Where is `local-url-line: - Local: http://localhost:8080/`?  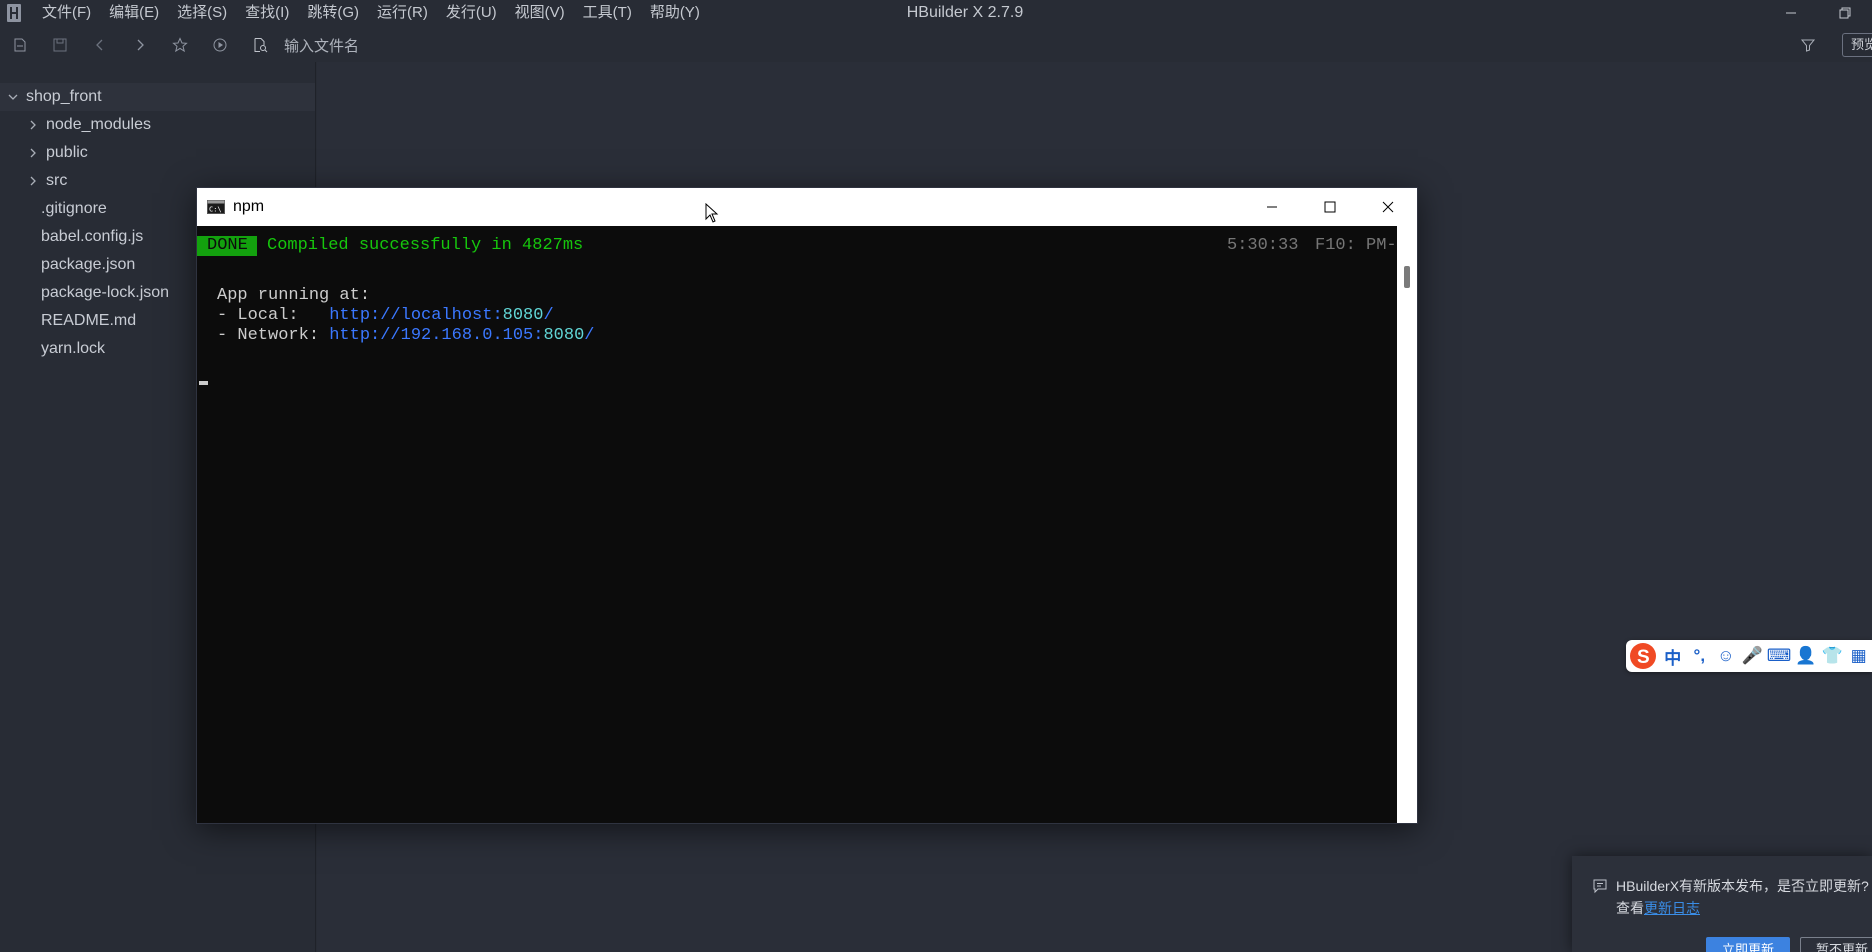 local-url-line: - Local: http://localhost:8080/ is located at coordinates (385, 316).